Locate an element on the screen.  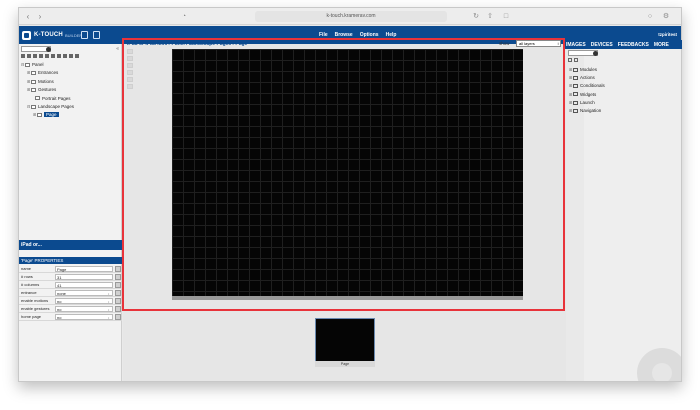
tab-more: MORE is located at coordinates (661, 45).